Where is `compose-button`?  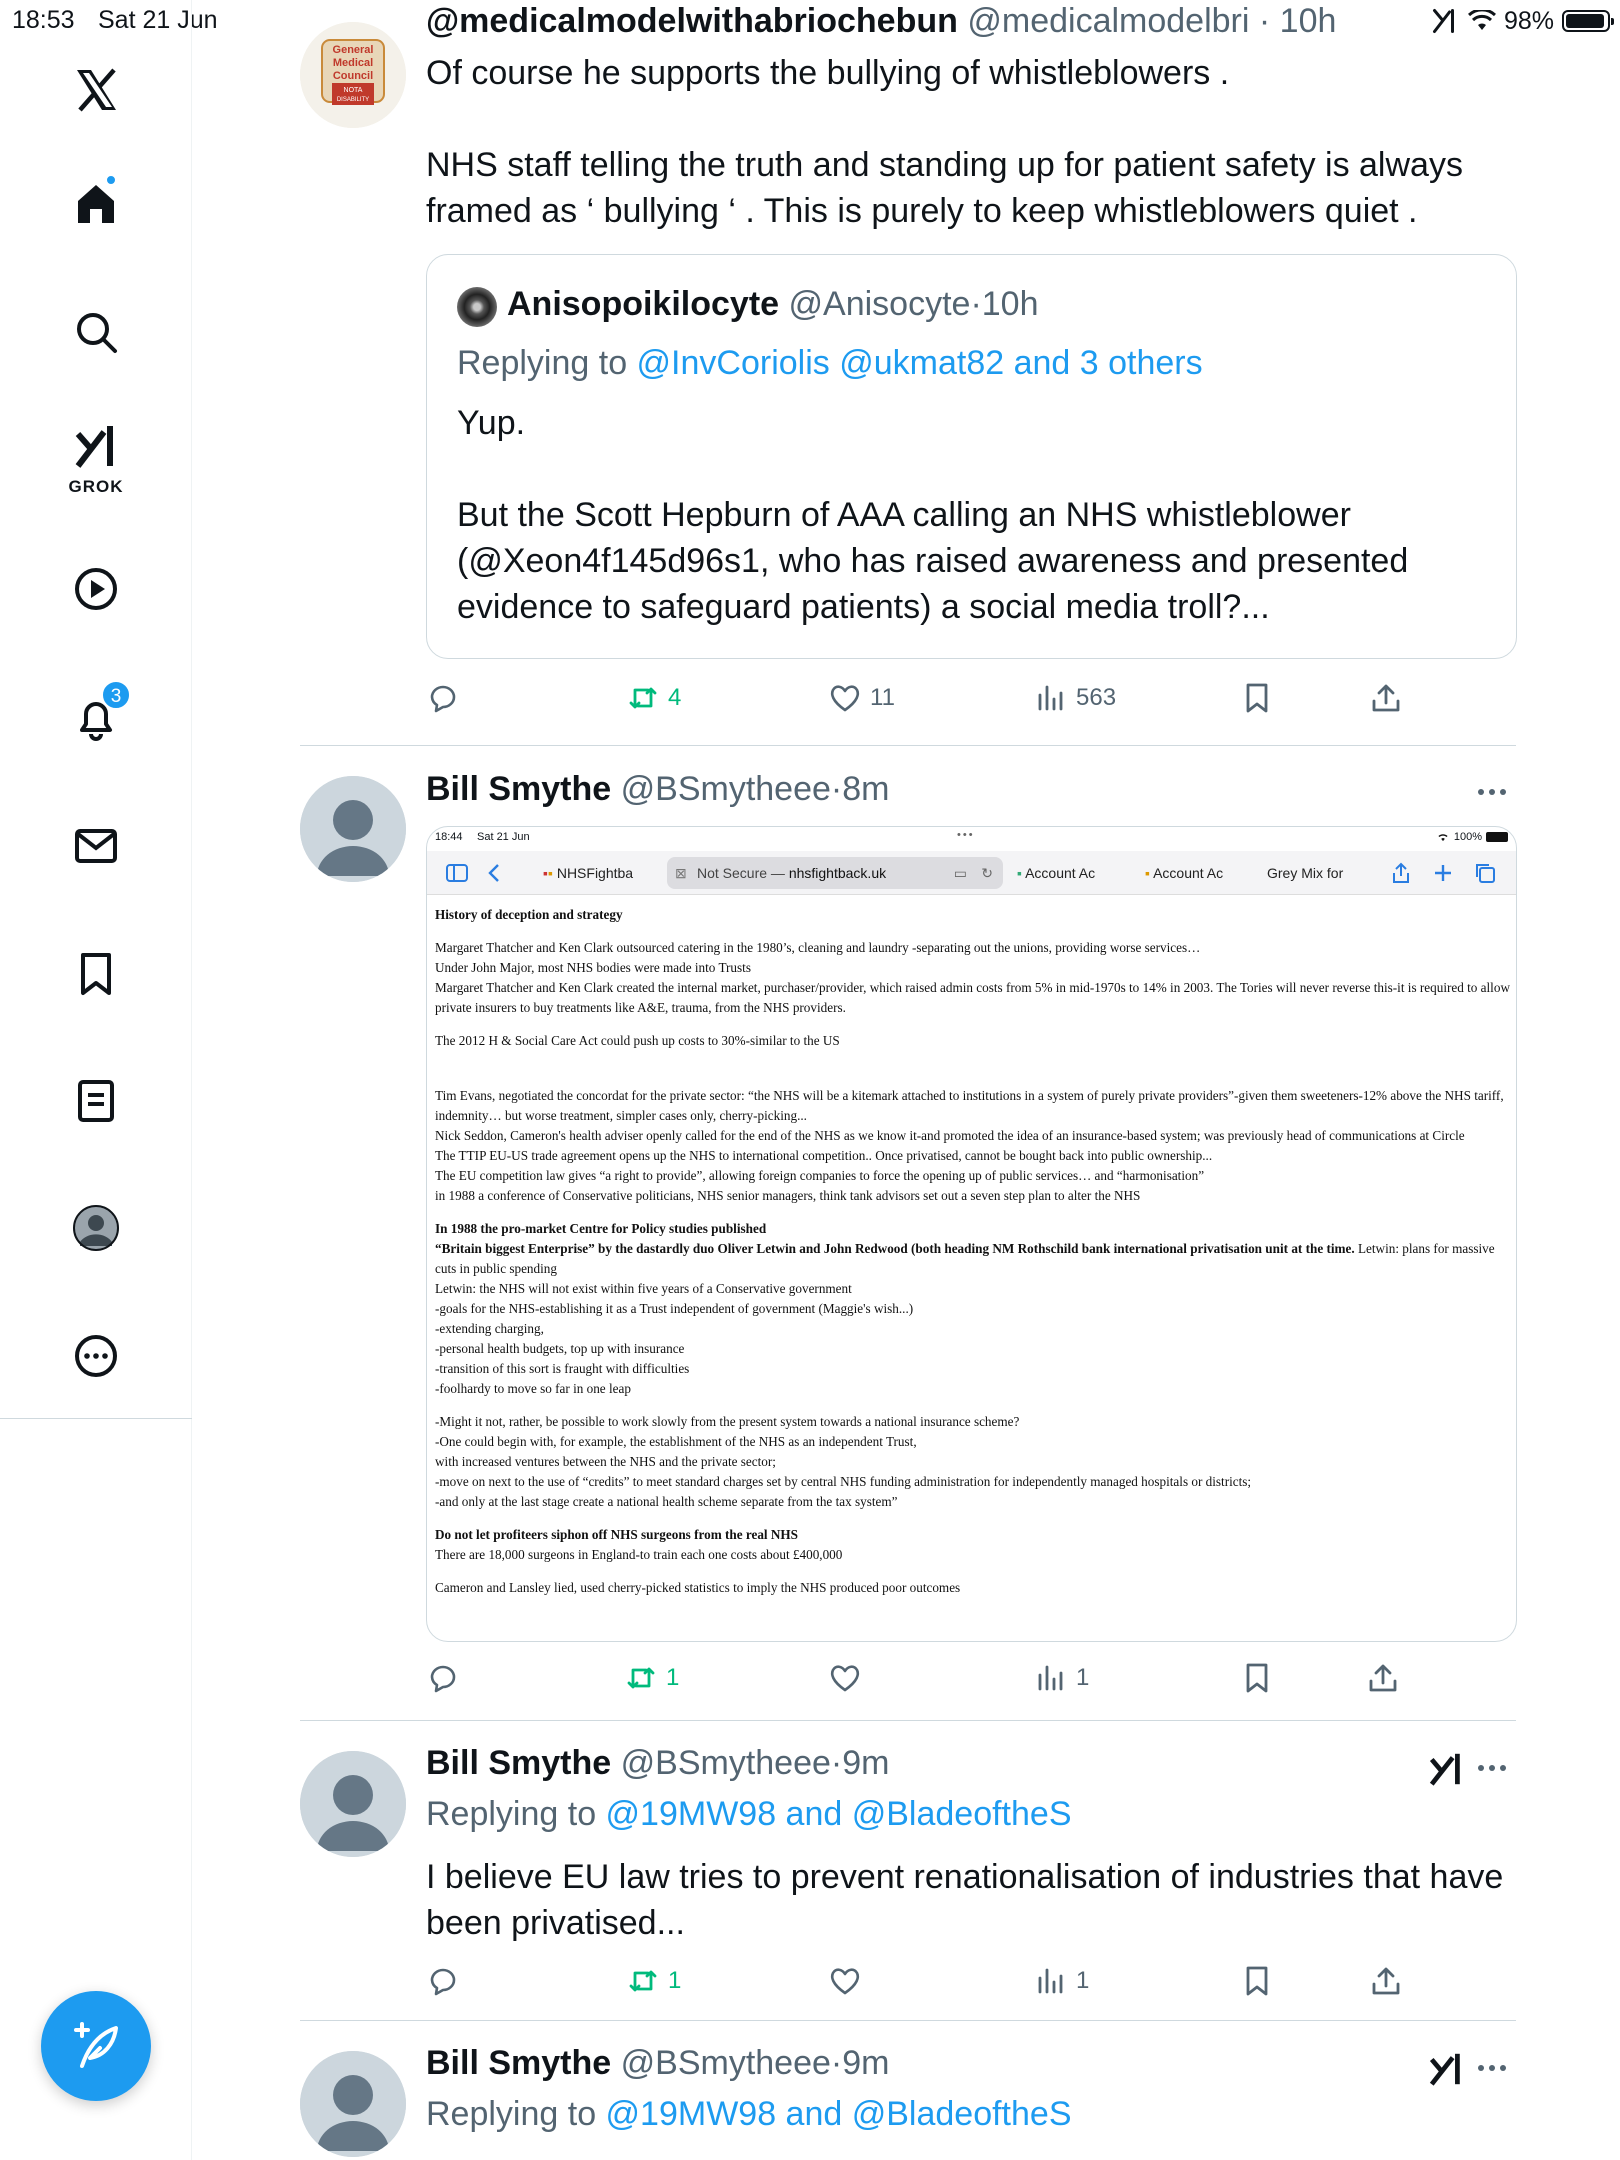 compose-button is located at coordinates (96, 2046).